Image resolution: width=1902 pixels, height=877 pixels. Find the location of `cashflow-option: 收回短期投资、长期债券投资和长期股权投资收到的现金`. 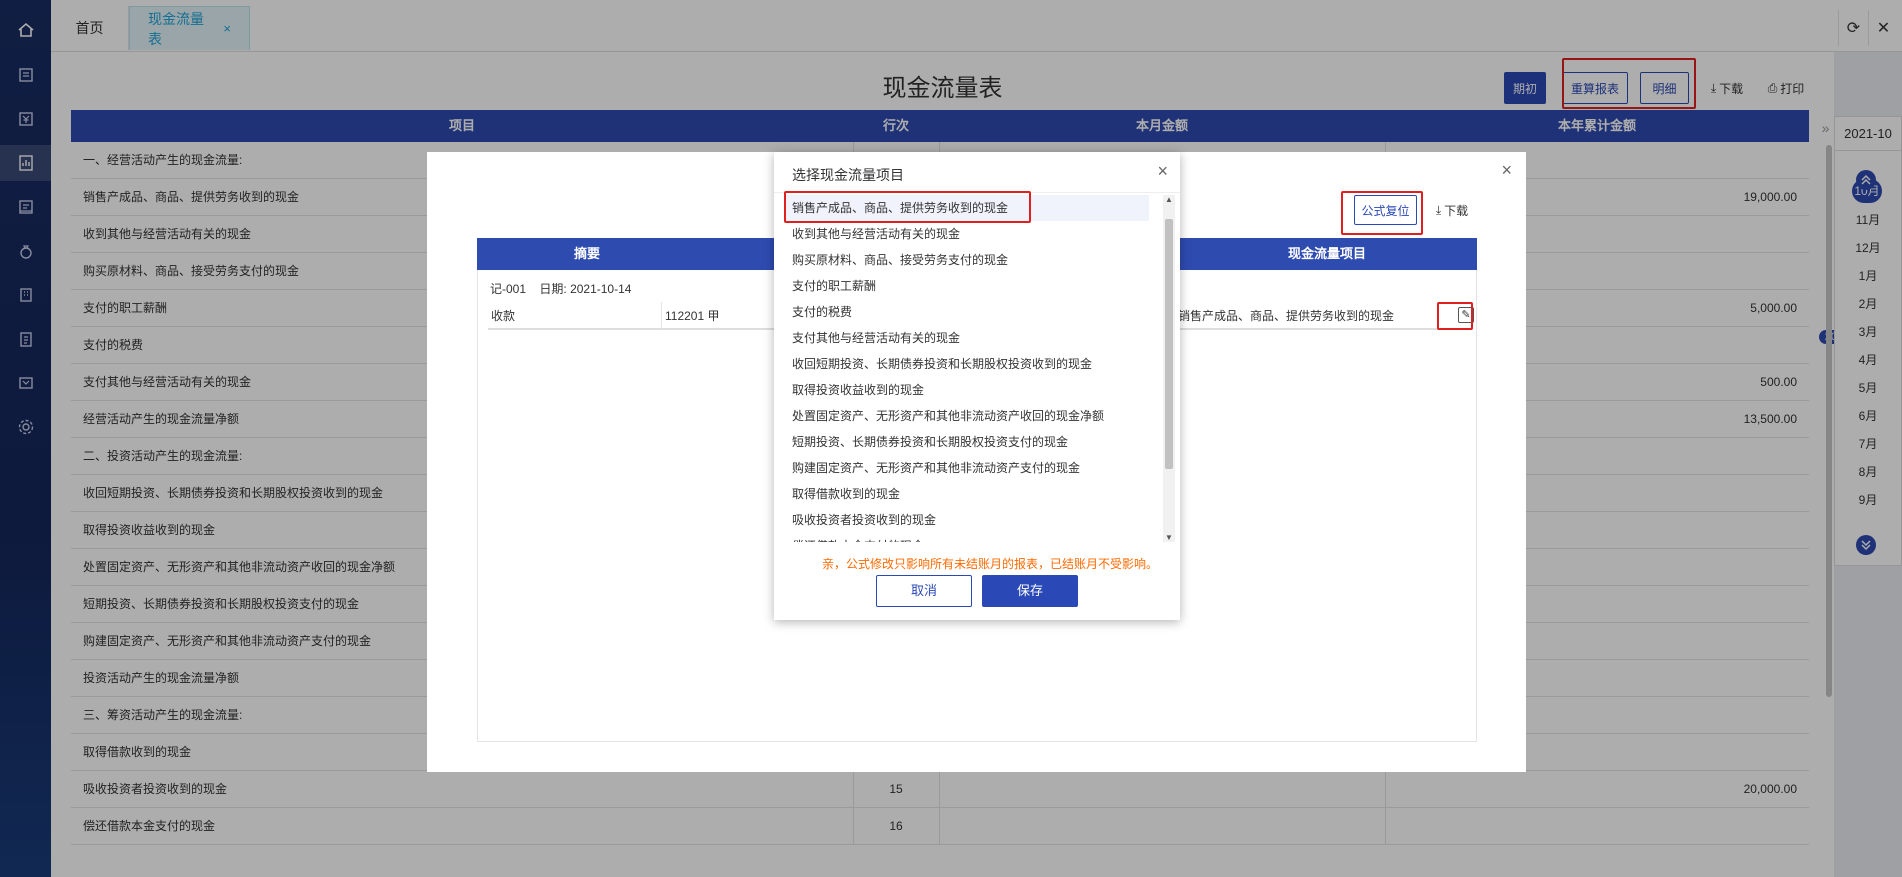

cashflow-option: 收回短期投资、长期债券投资和长期股权投资收到的现金 is located at coordinates (966, 364).